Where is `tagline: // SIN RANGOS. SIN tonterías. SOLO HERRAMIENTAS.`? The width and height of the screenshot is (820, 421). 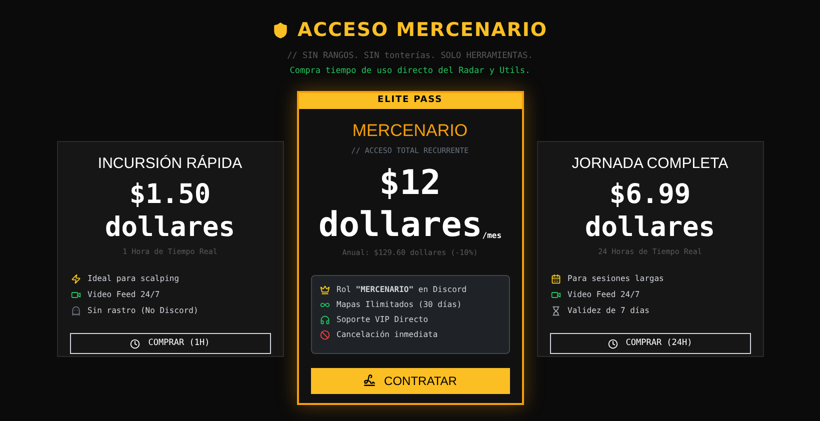 tagline: // SIN RANGOS. SIN tonterías. SOLO HERRAMIENTAS. is located at coordinates (410, 56).